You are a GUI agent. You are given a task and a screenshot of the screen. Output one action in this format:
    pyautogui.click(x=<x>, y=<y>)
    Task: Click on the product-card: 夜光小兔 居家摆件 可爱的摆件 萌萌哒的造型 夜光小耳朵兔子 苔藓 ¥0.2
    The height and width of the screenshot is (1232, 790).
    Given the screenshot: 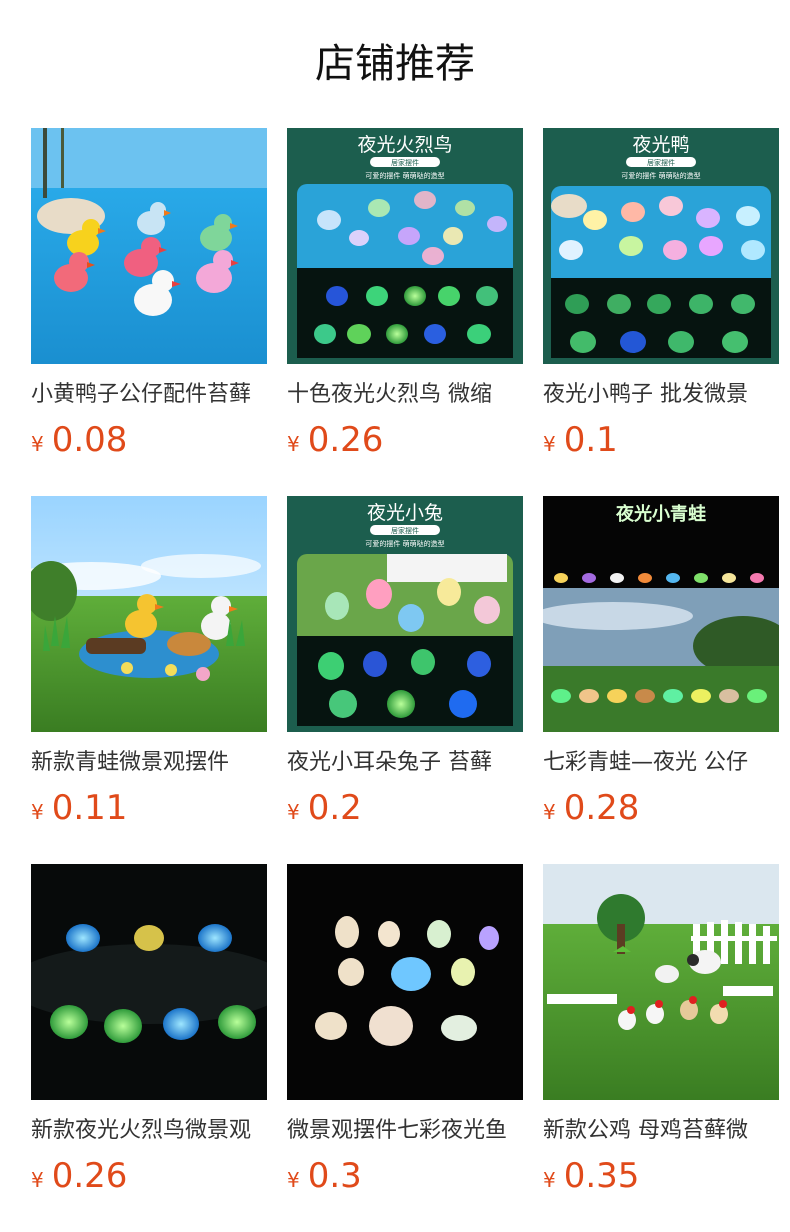 What is the action you would take?
    pyautogui.click(x=405, y=680)
    